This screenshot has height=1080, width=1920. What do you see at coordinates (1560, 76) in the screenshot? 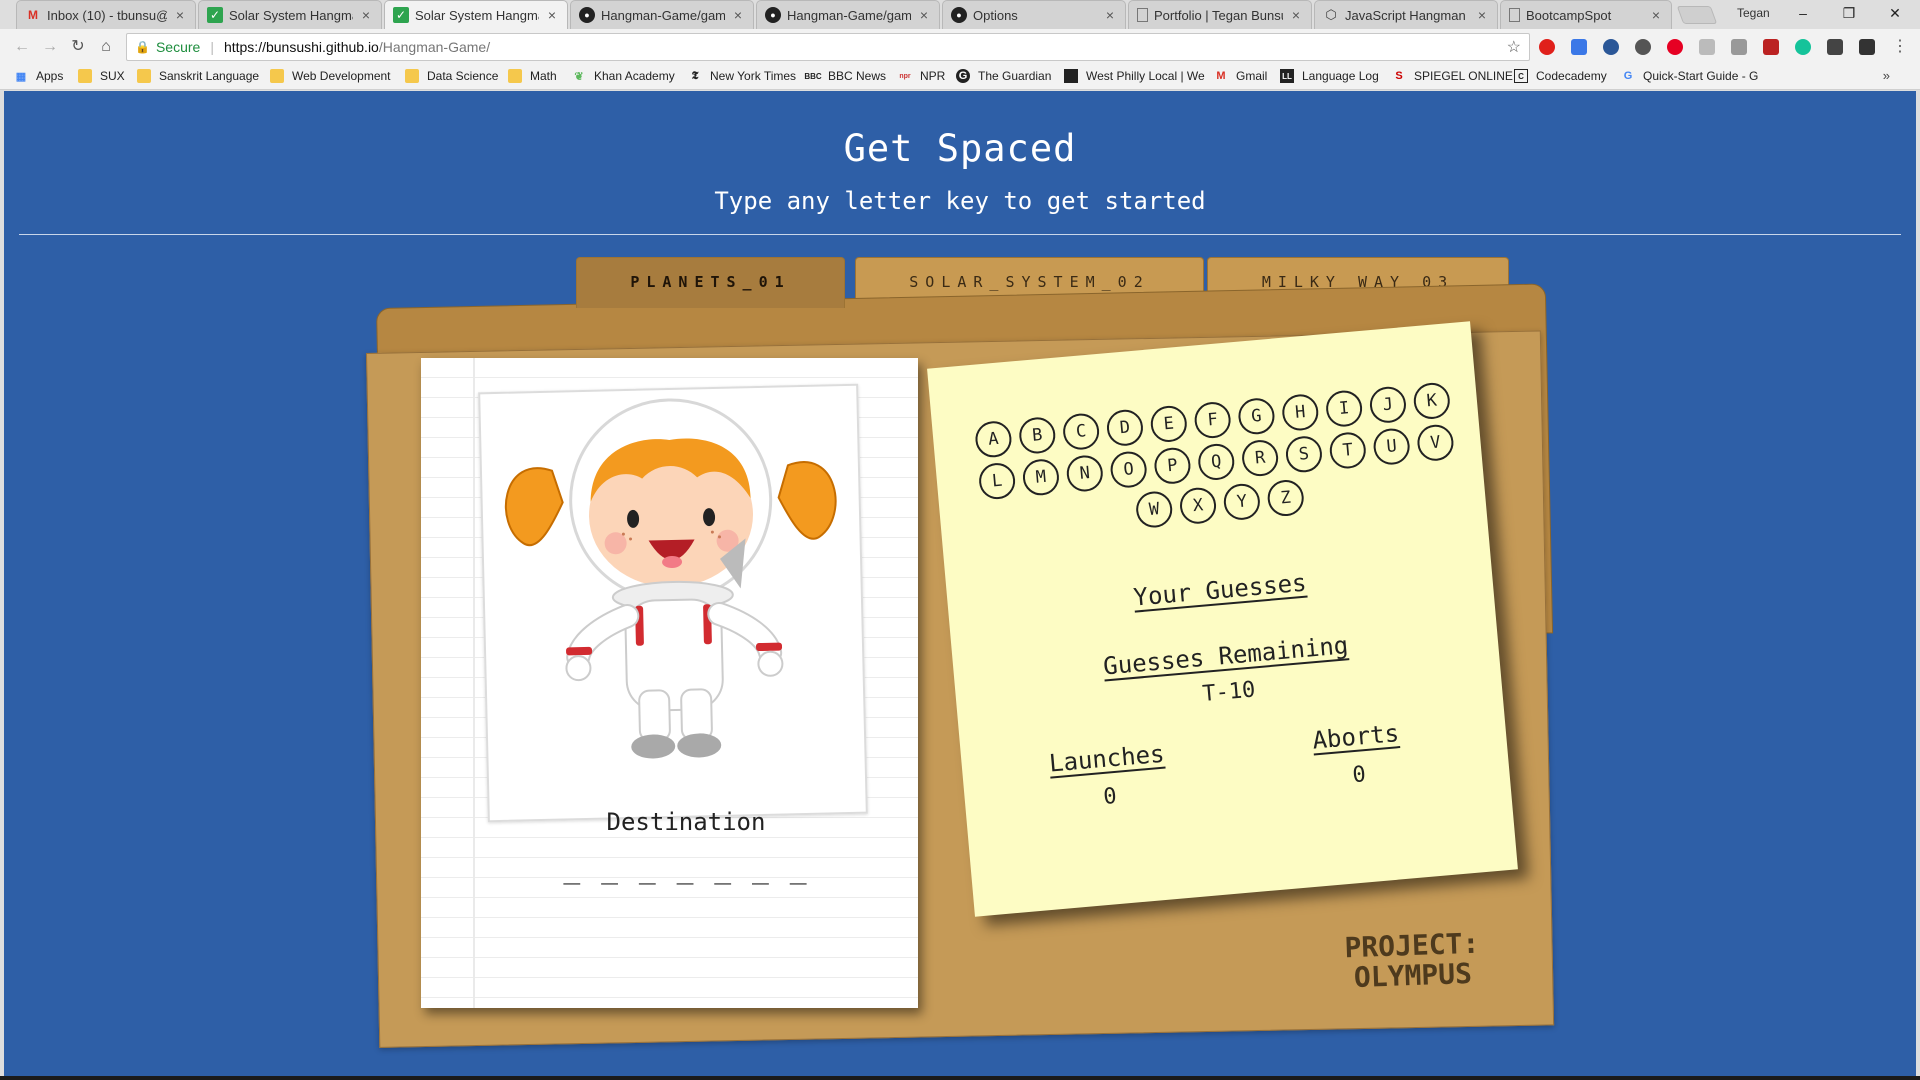
I see `bookmark-codecademy: C Codecademy` at bounding box center [1560, 76].